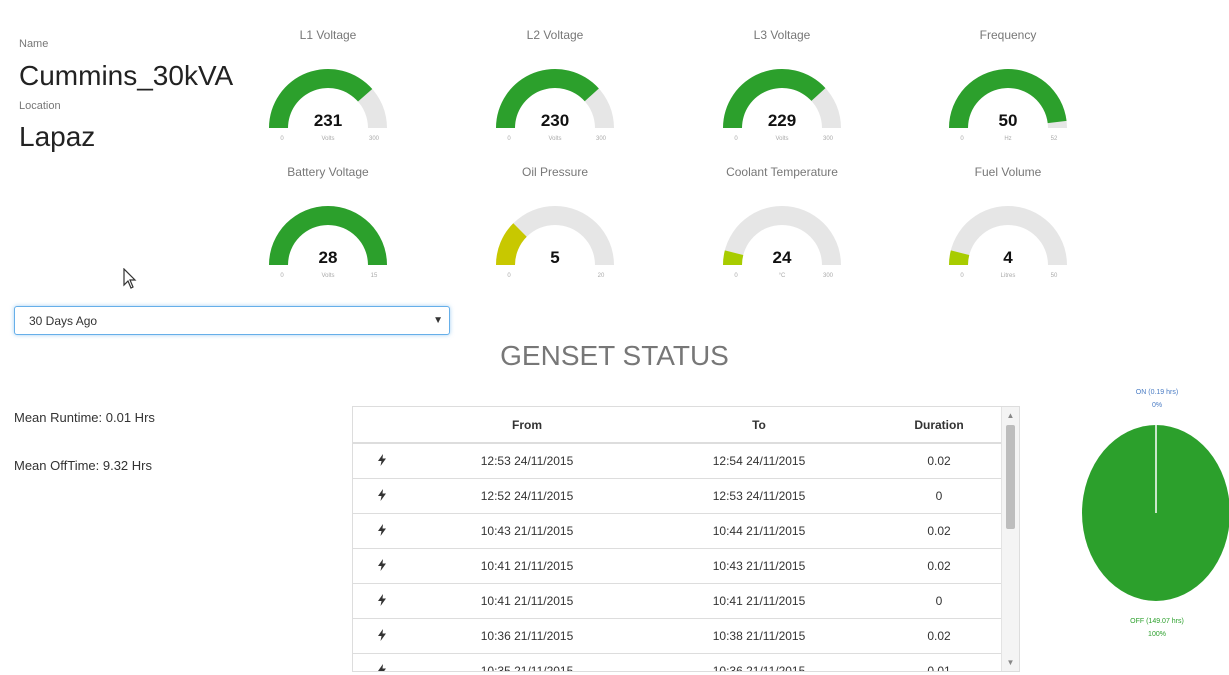  I want to click on header-from: From, so click(527, 425).